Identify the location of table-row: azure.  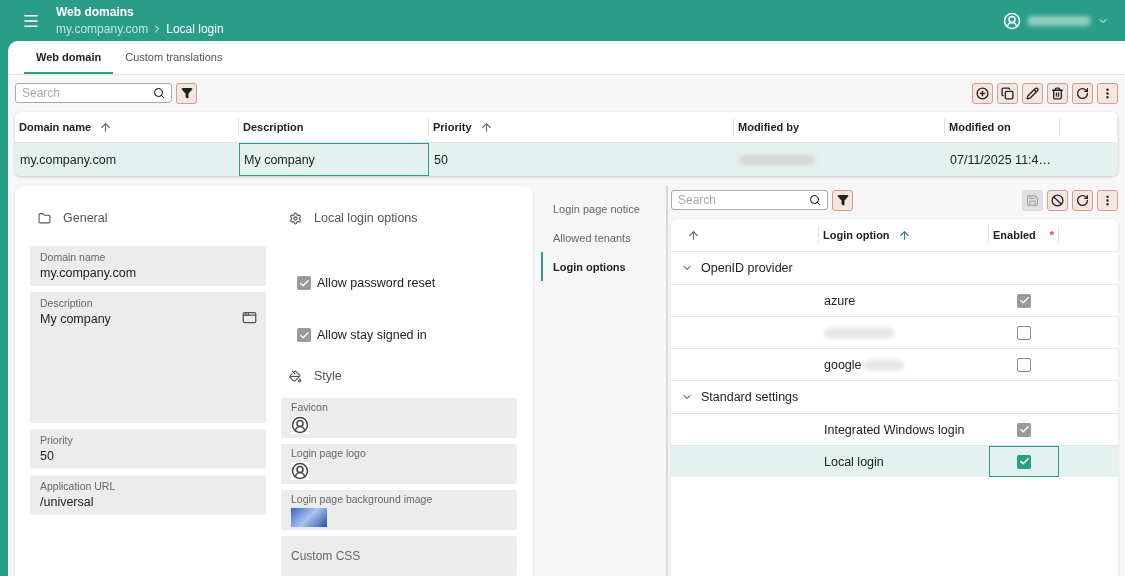
(894, 300).